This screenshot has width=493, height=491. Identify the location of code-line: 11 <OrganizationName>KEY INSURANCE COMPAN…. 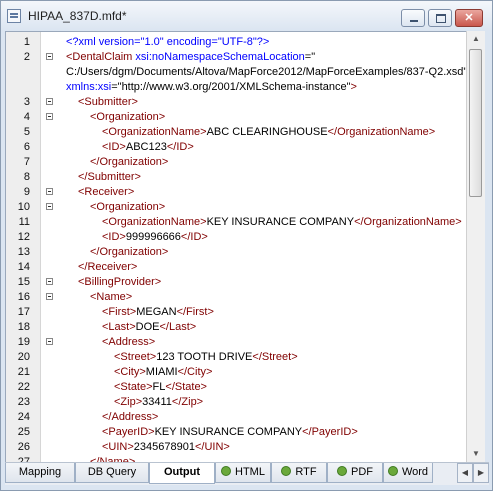
(239, 221).